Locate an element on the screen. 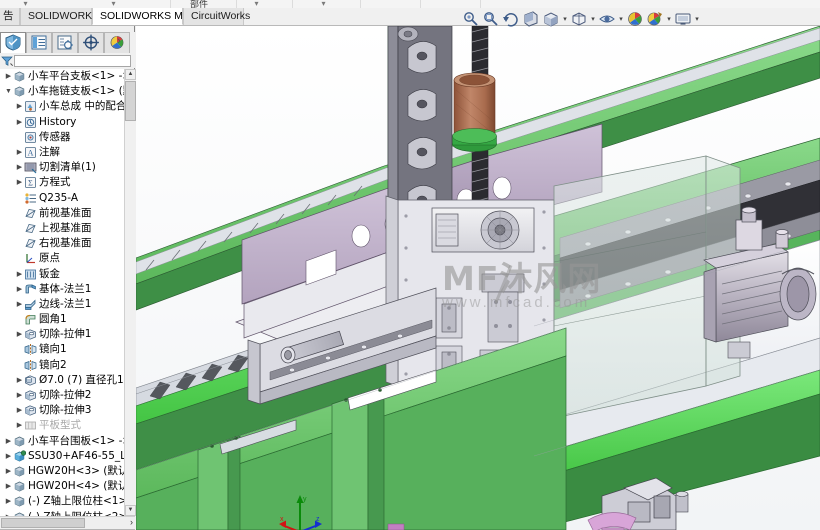  tree-item: ▶ 基体-法兰1 is located at coordinates (62, 289).